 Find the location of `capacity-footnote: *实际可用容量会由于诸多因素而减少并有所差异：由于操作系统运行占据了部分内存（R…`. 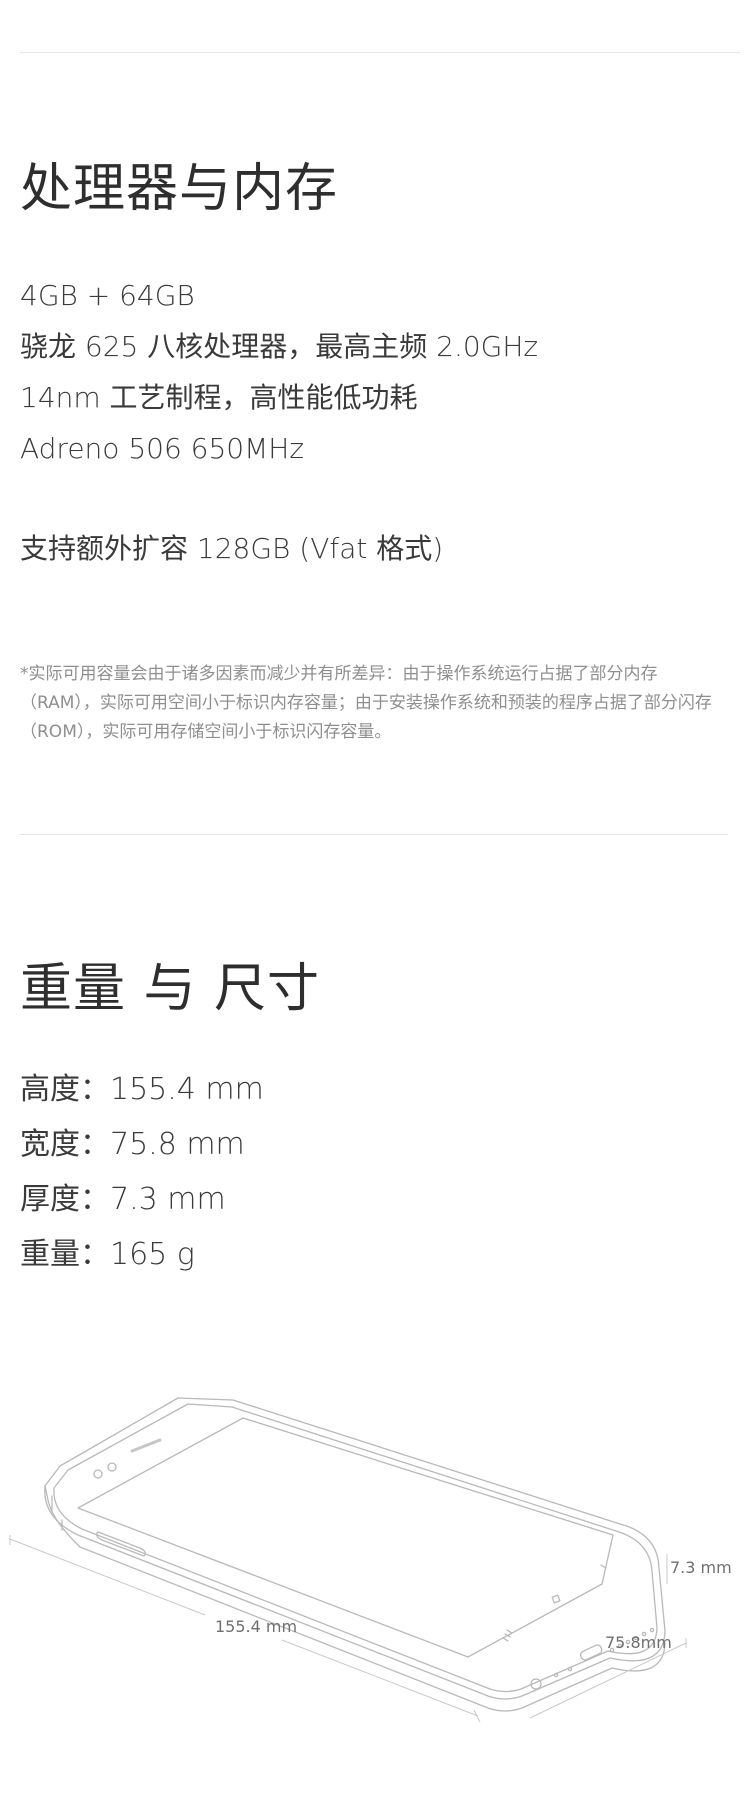

capacity-footnote: *实际可用容量会由于诸多因素而减少并有所差异：由于操作系统运行占据了部分内存（R… is located at coordinates (366, 703).